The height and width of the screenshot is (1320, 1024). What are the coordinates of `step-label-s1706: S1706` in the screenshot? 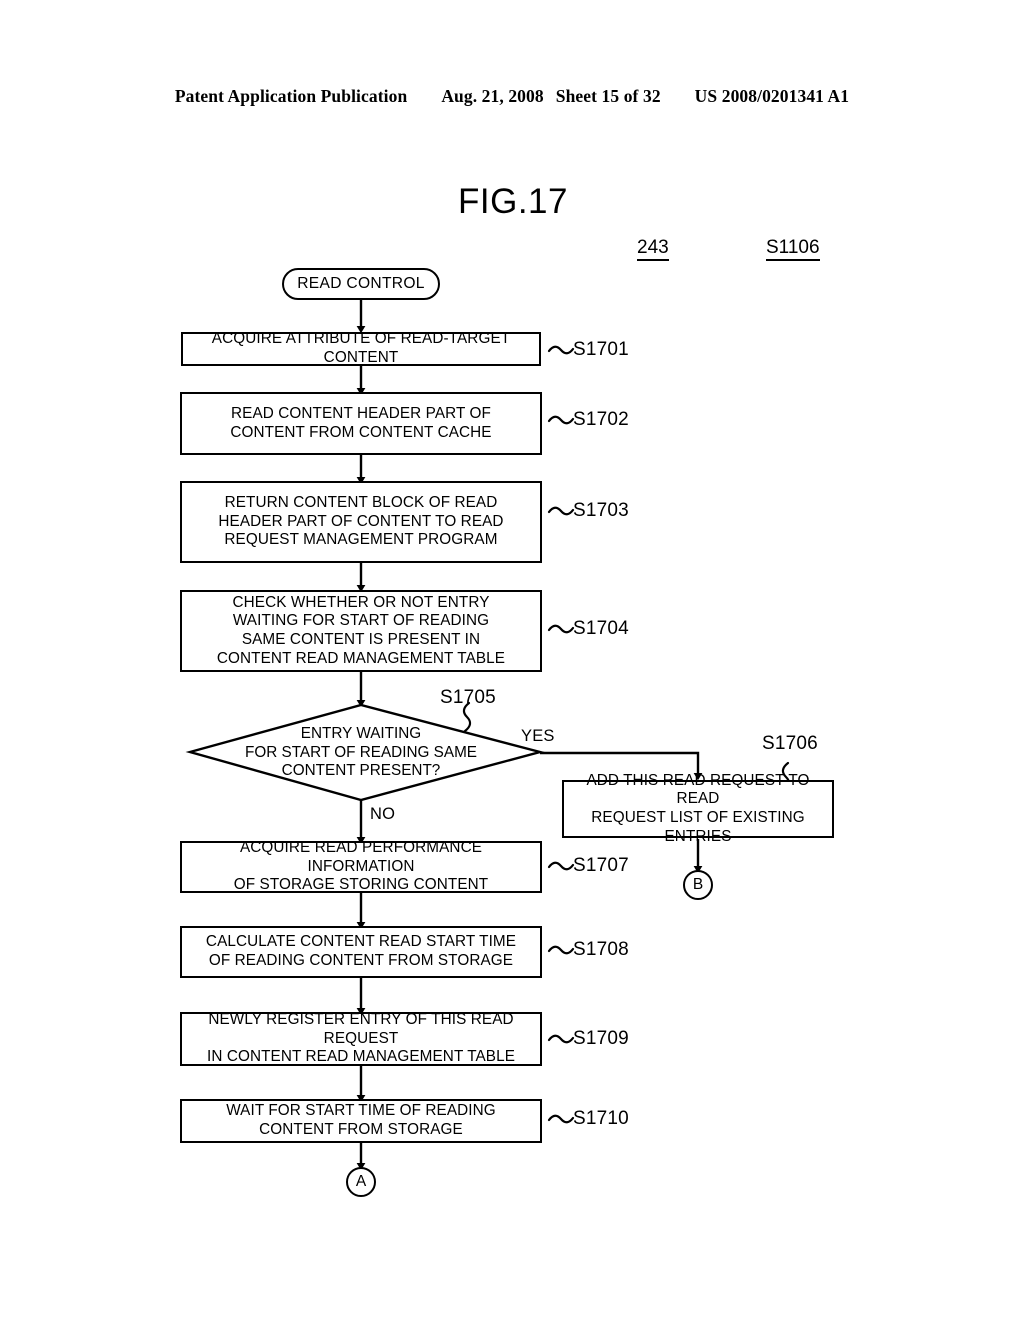 It's located at (790, 743).